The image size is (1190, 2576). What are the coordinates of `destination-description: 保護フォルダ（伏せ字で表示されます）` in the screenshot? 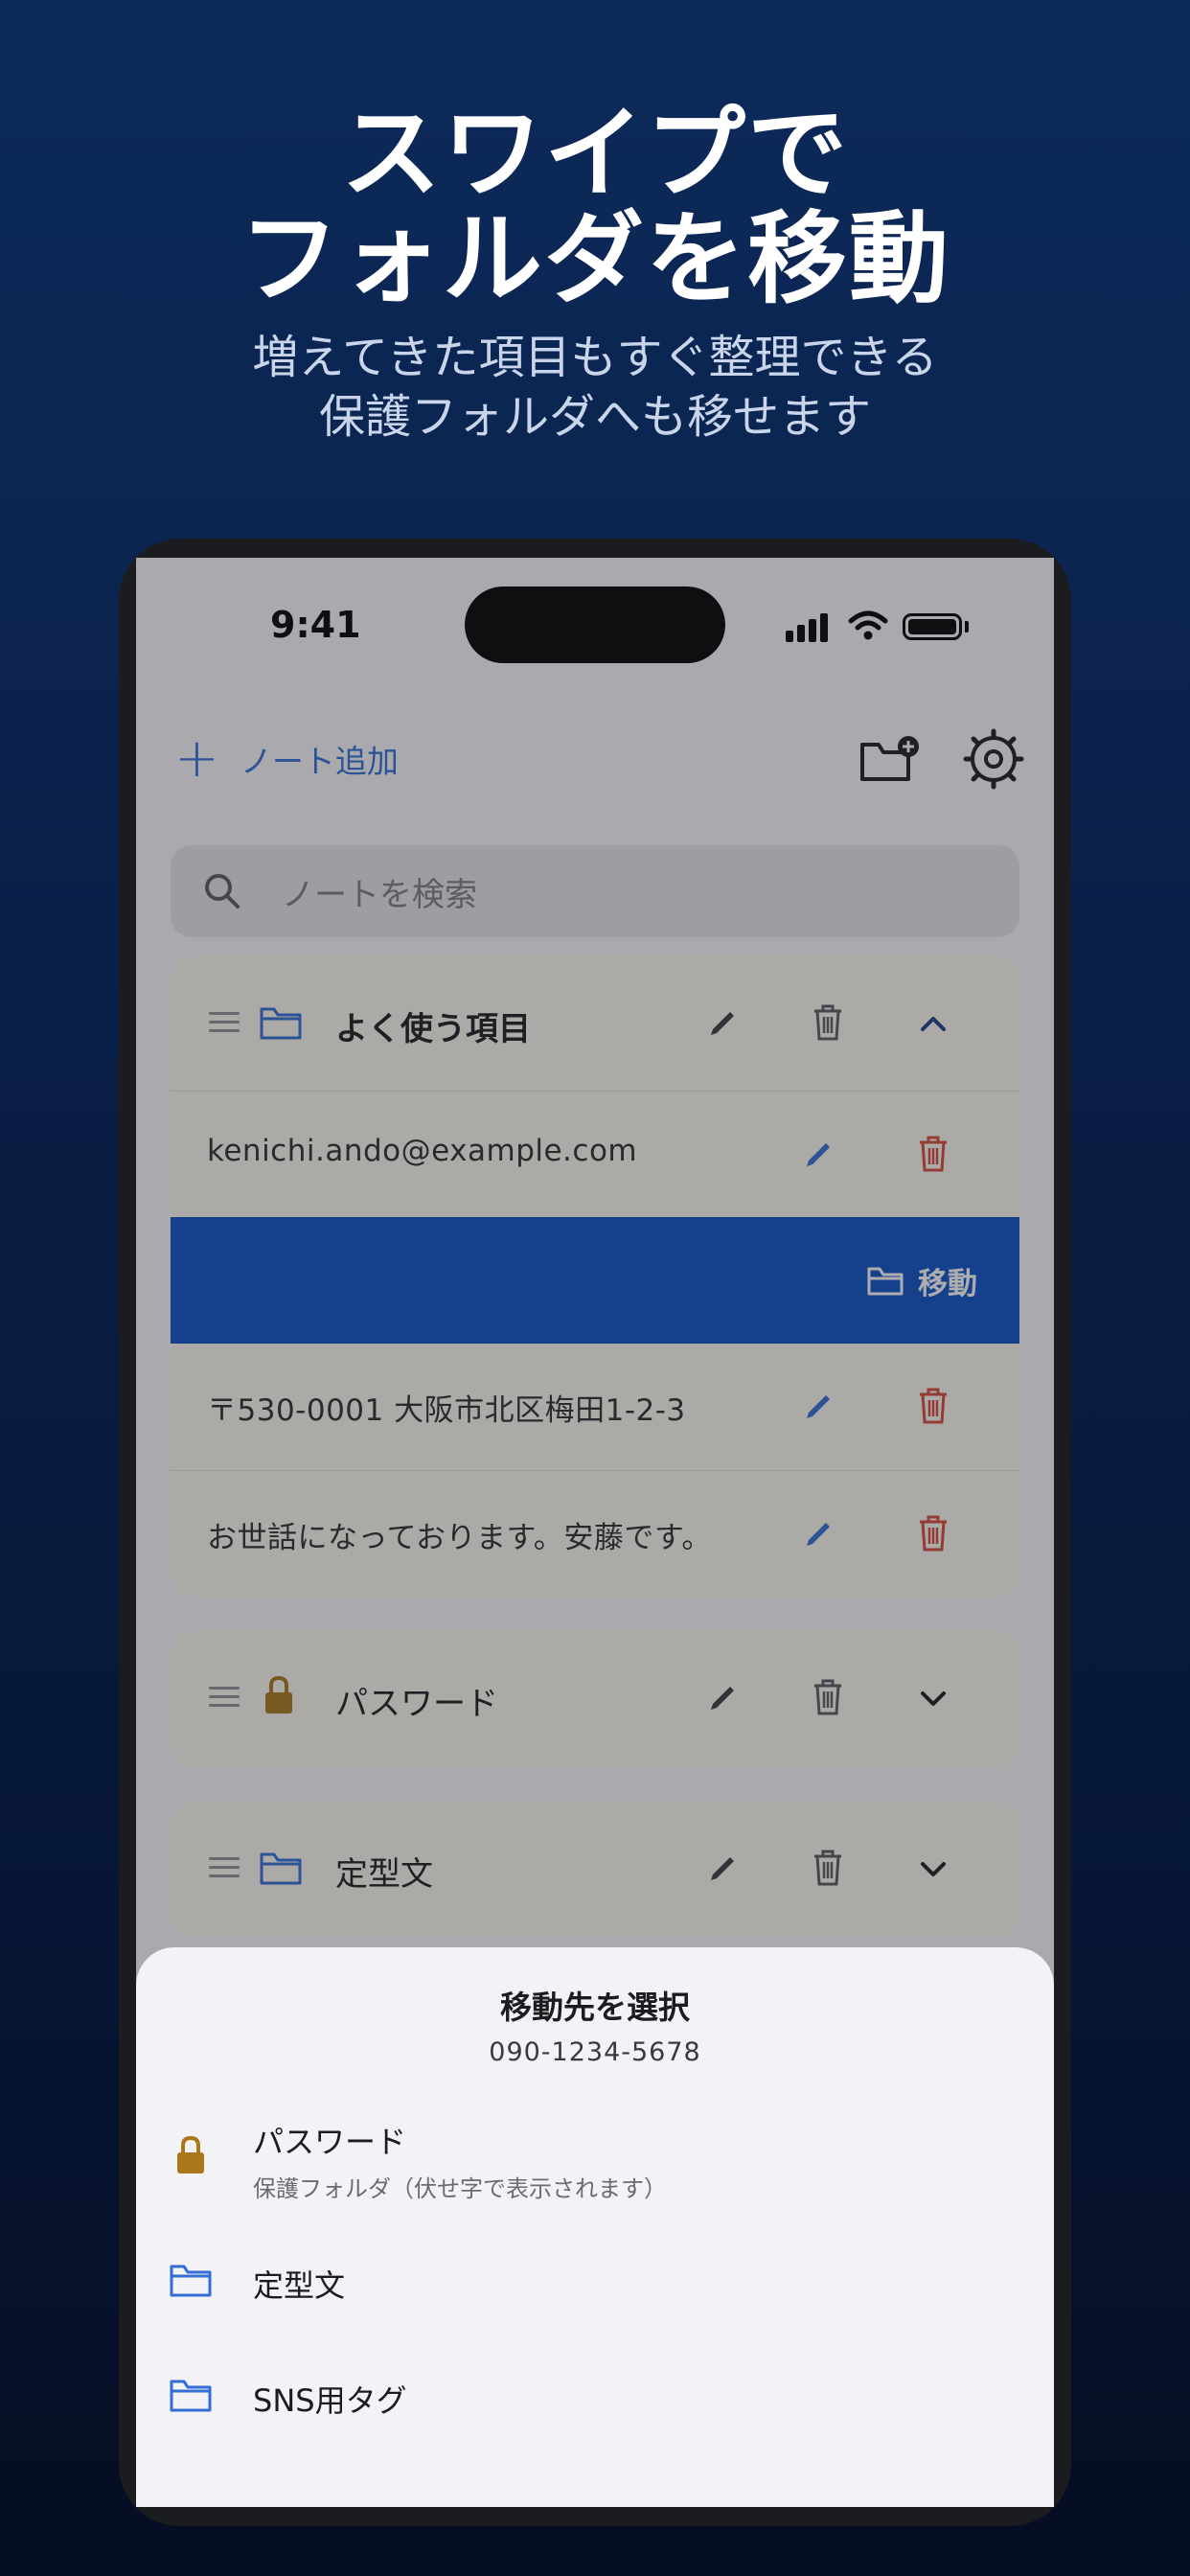 It's located at (460, 2188).